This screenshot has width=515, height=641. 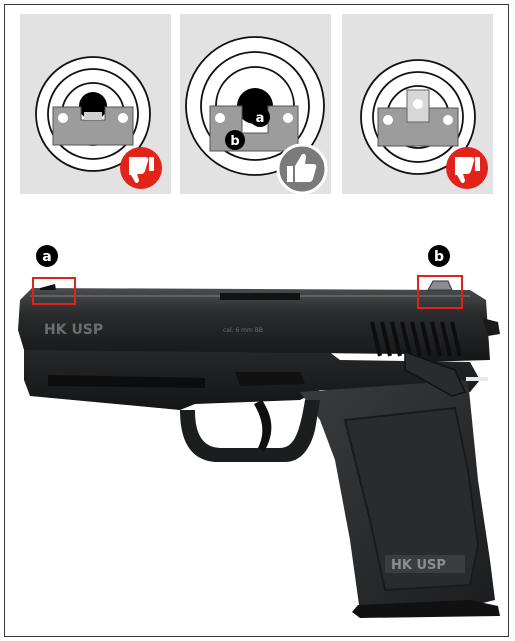 What do you see at coordinates (243, 330) in the screenshot?
I see `slide-marking-right: cal. 6 mm BB` at bounding box center [243, 330].